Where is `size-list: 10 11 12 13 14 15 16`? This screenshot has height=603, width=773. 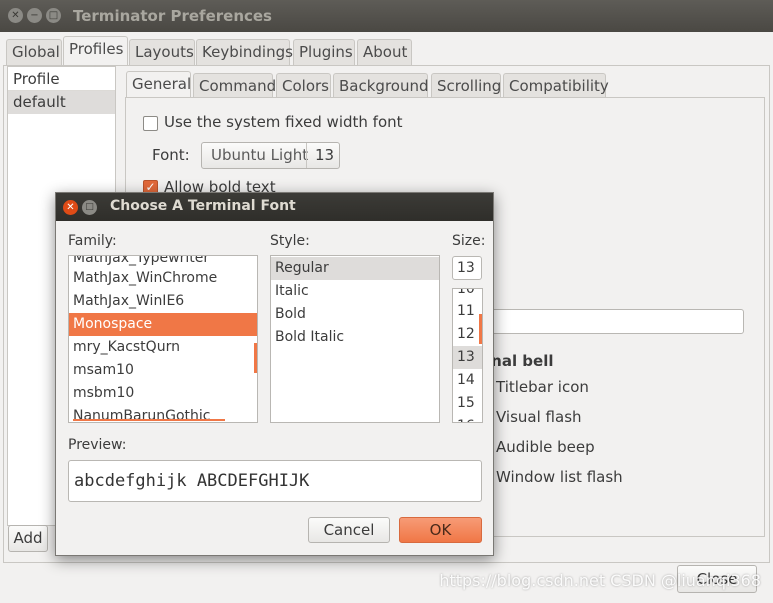
size-list: 10 11 12 13 14 15 16 is located at coordinates (467, 355).